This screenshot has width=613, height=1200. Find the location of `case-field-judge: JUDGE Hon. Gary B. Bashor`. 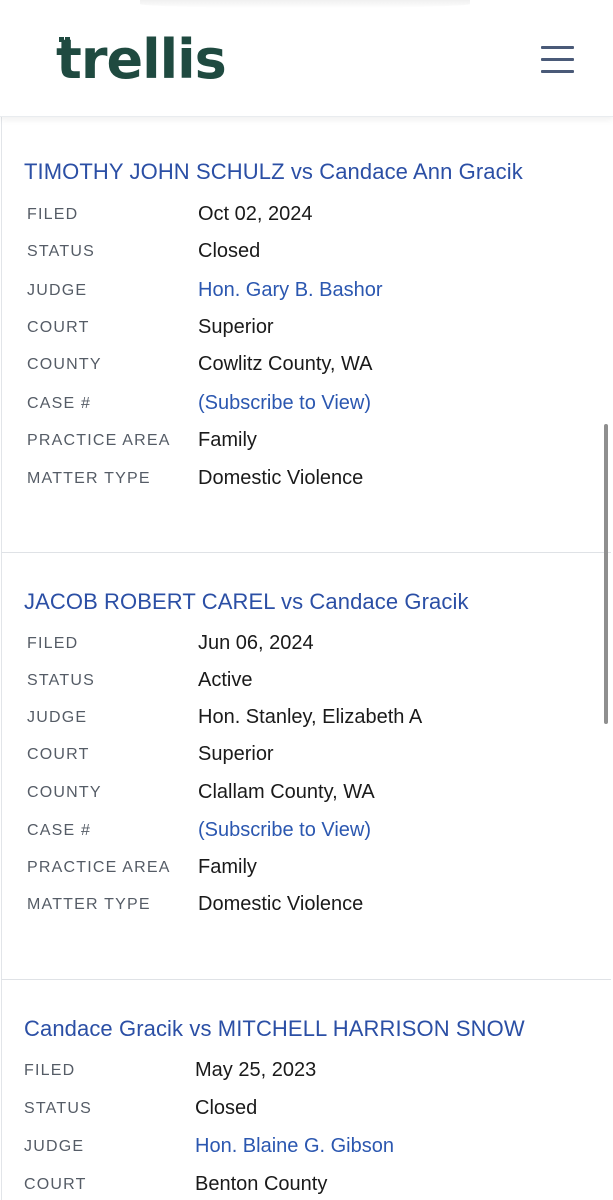

case-field-judge: JUDGE Hon. Gary B. Bashor is located at coordinates (307, 292).